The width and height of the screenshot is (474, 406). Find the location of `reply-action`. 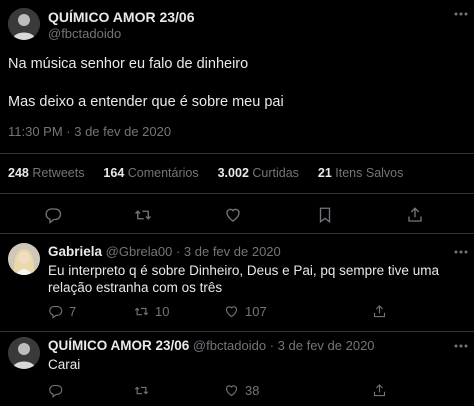

reply-action is located at coordinates (55, 390).